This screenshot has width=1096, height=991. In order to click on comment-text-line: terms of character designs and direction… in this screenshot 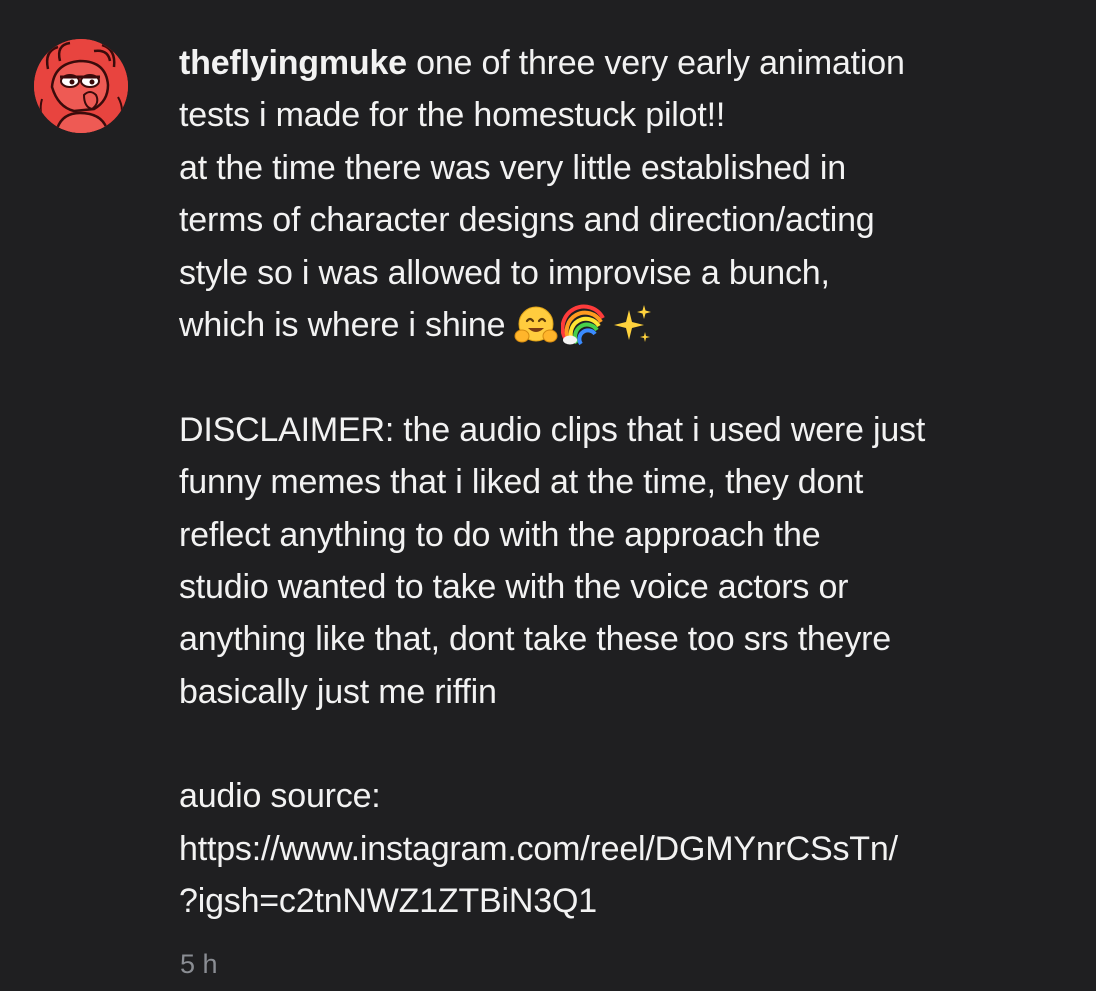, I will do `click(527, 220)`.